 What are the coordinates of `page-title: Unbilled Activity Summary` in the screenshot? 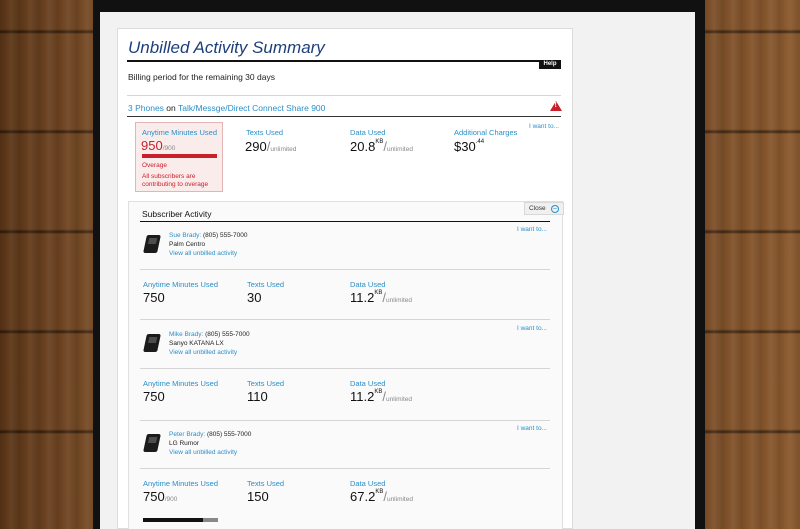 It's located at (226, 47).